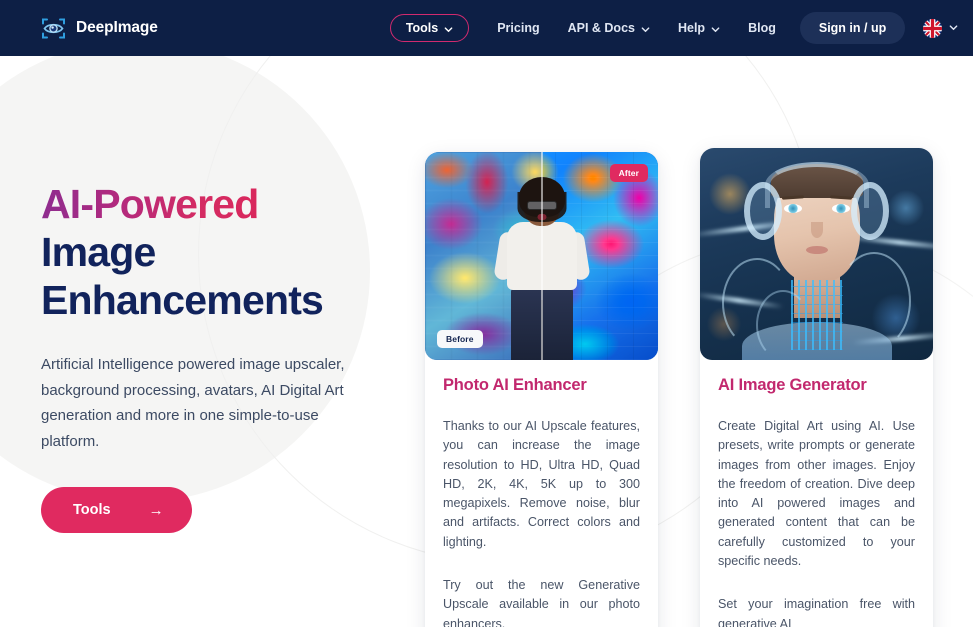 The image size is (973, 627). I want to click on card-image-before-after: After Before, so click(541, 256).